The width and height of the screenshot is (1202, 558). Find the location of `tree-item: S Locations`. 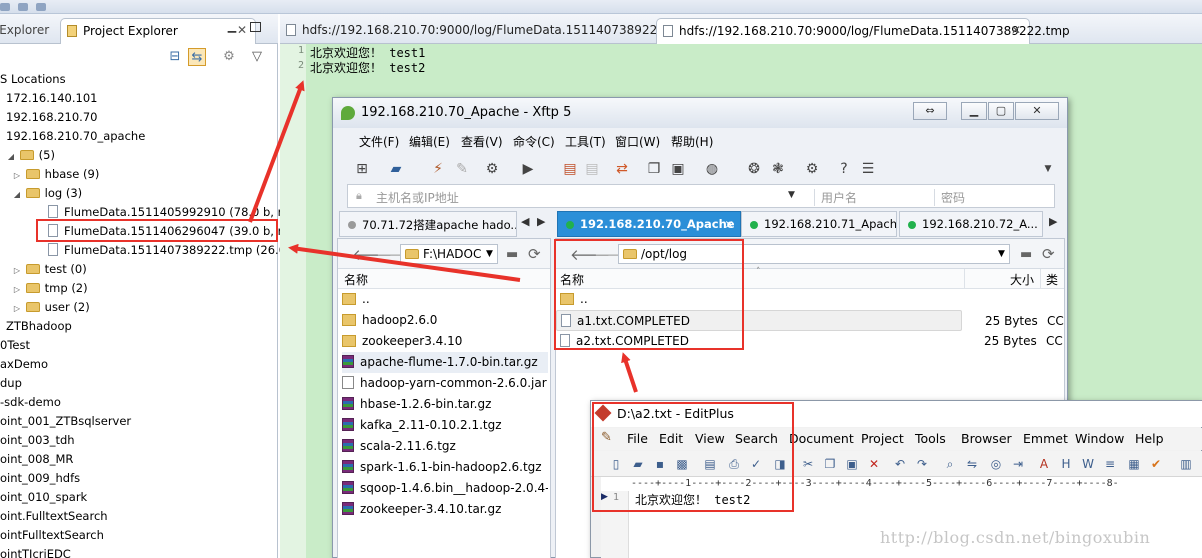

tree-item: S Locations is located at coordinates (33, 79).